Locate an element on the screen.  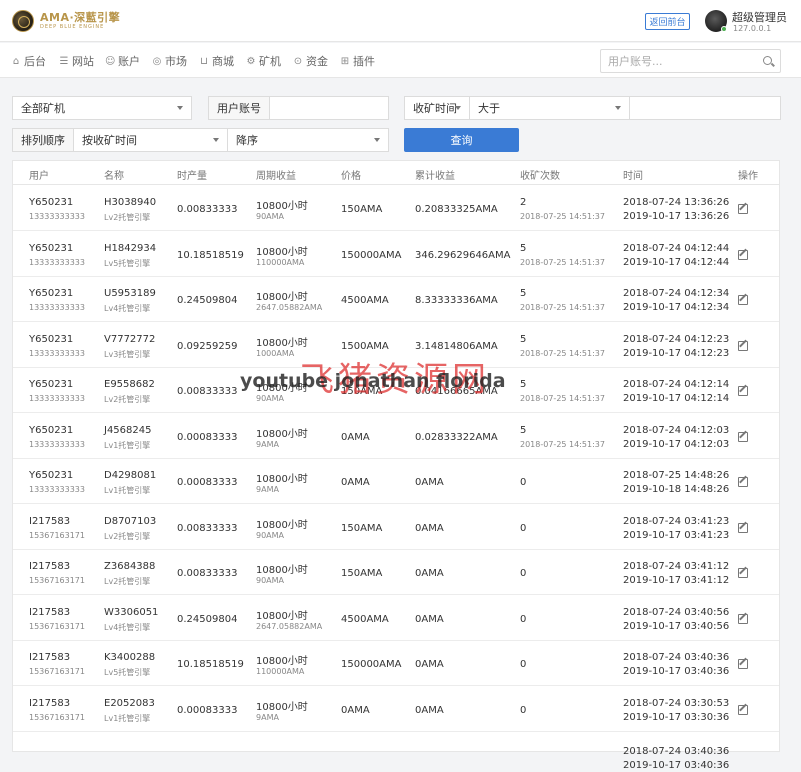
cell-total: 0.04166665AMA is located at coordinates (456, 391).